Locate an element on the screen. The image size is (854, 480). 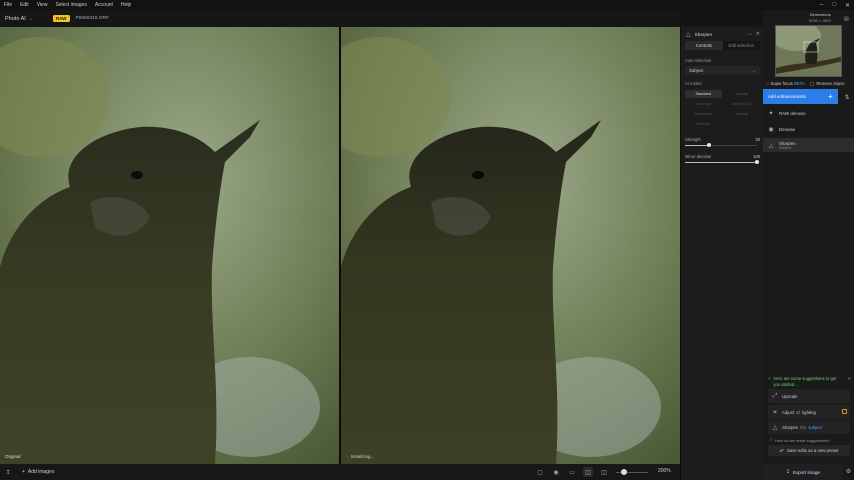
object-actions: □ Super focus BETA ◯ Remove object is located at coordinates (809, 83).